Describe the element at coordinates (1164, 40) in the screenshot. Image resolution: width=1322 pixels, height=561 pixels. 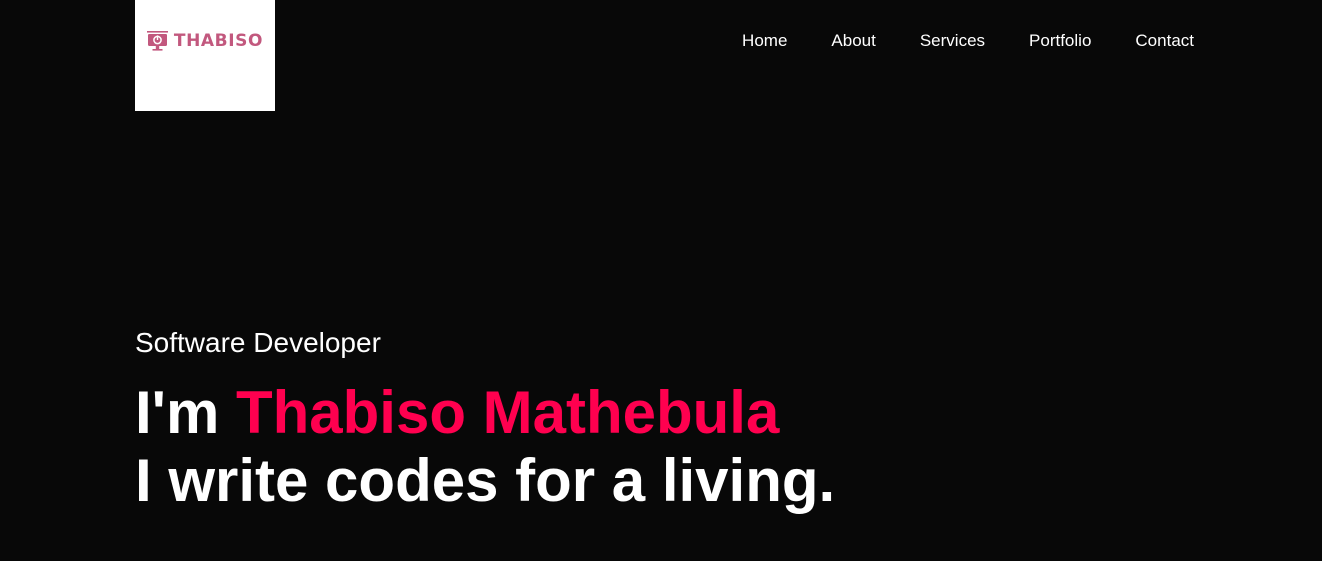
I see `nav-contact-link: Contact` at that location.